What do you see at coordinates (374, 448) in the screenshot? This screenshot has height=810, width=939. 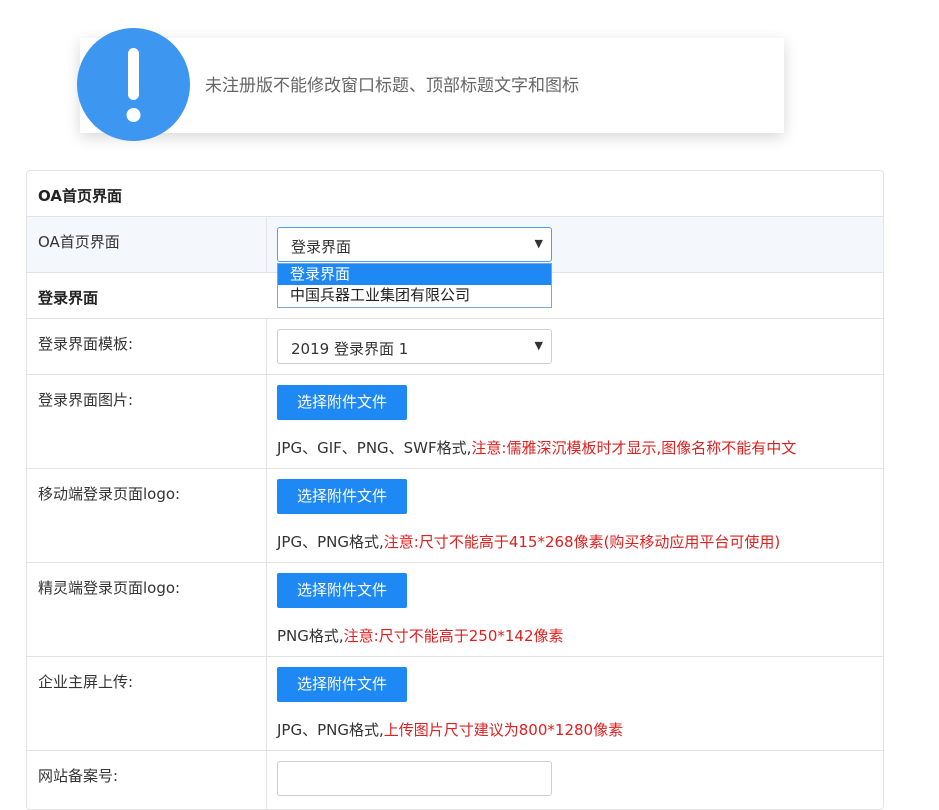 I see `login-image-hint-format: JPG、GIF、PNG、SWF格式,` at bounding box center [374, 448].